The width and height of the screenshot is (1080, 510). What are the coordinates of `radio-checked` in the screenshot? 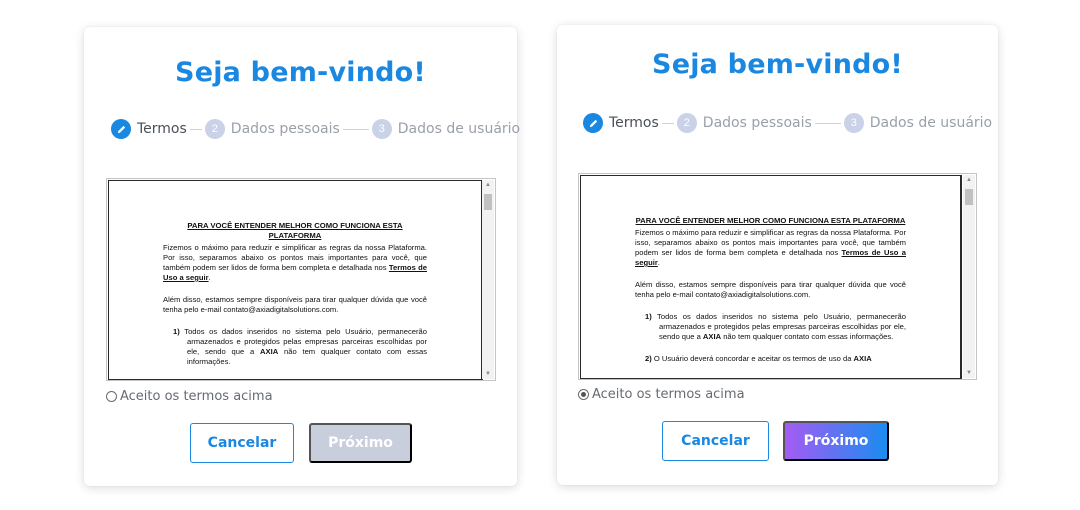 It's located at (583, 394).